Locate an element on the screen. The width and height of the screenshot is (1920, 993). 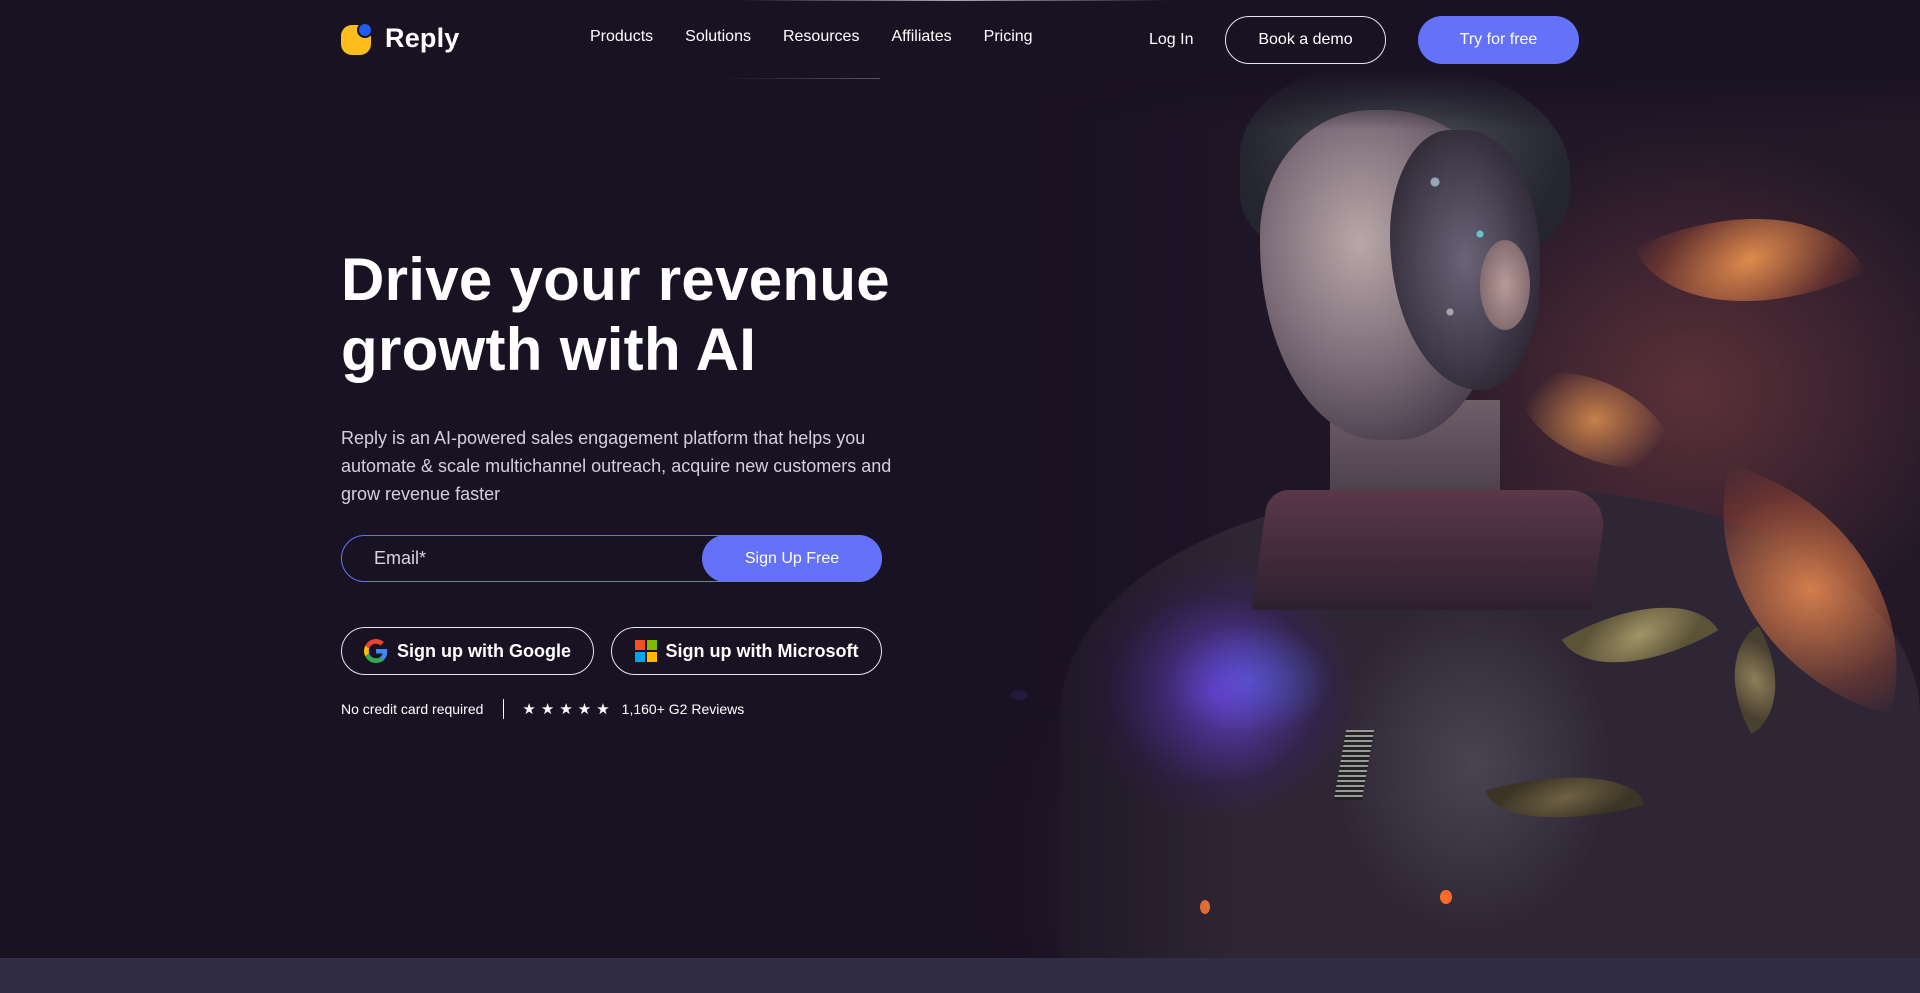
g2-reviews-text: 1,160+ G2 Reviews is located at coordinates (683, 709).